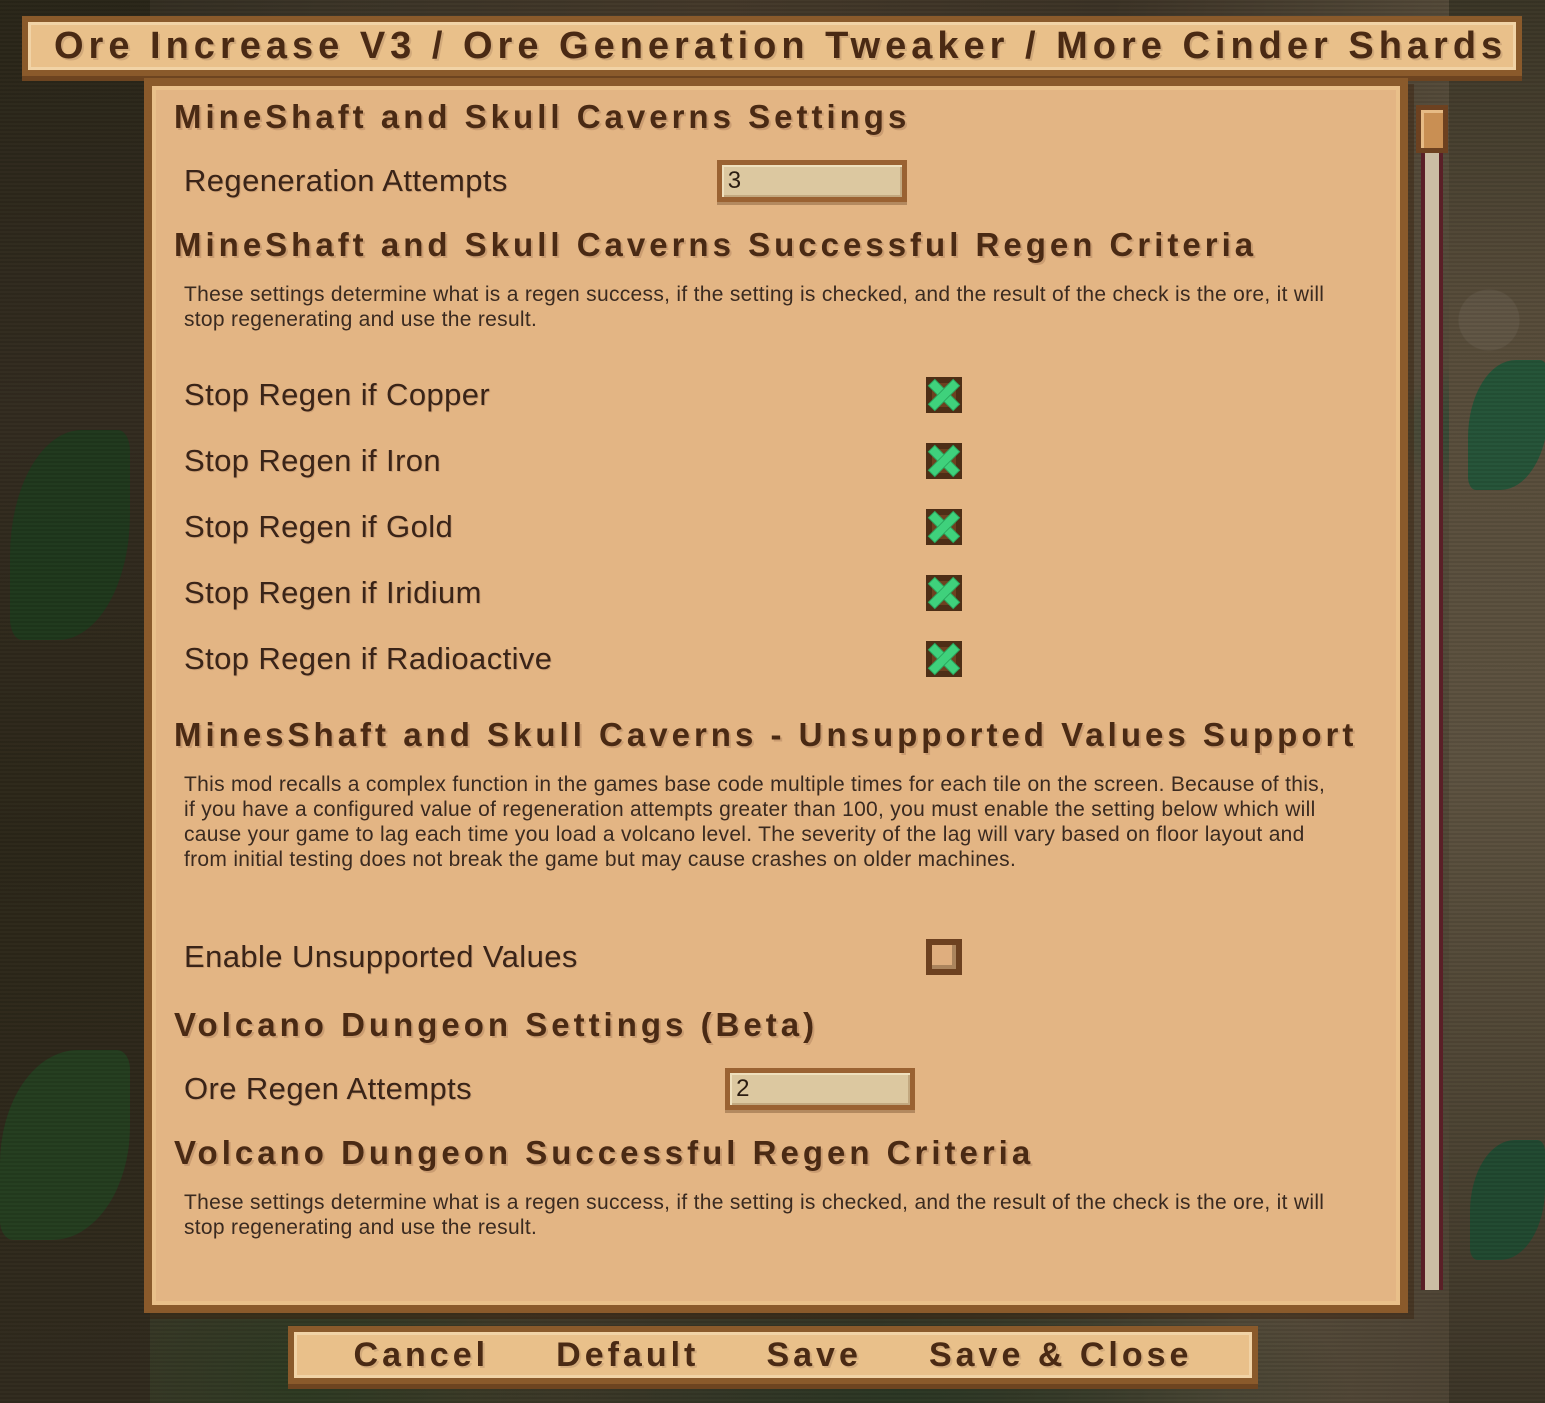 This screenshot has width=1545, height=1403. Describe the element at coordinates (779, 461) in the screenshot. I see `setting-row-stop-regen-iron: Stop Regen if Iron` at that location.